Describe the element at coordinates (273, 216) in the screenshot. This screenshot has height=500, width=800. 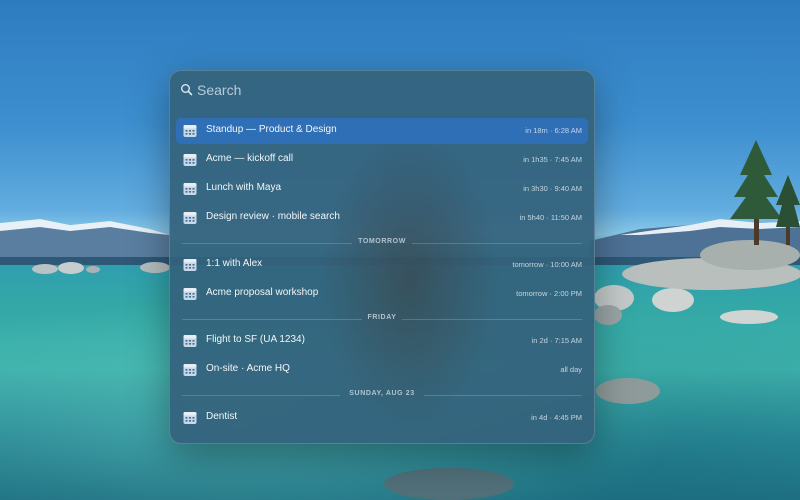
I see `result-title: Design review · mobile search` at that location.